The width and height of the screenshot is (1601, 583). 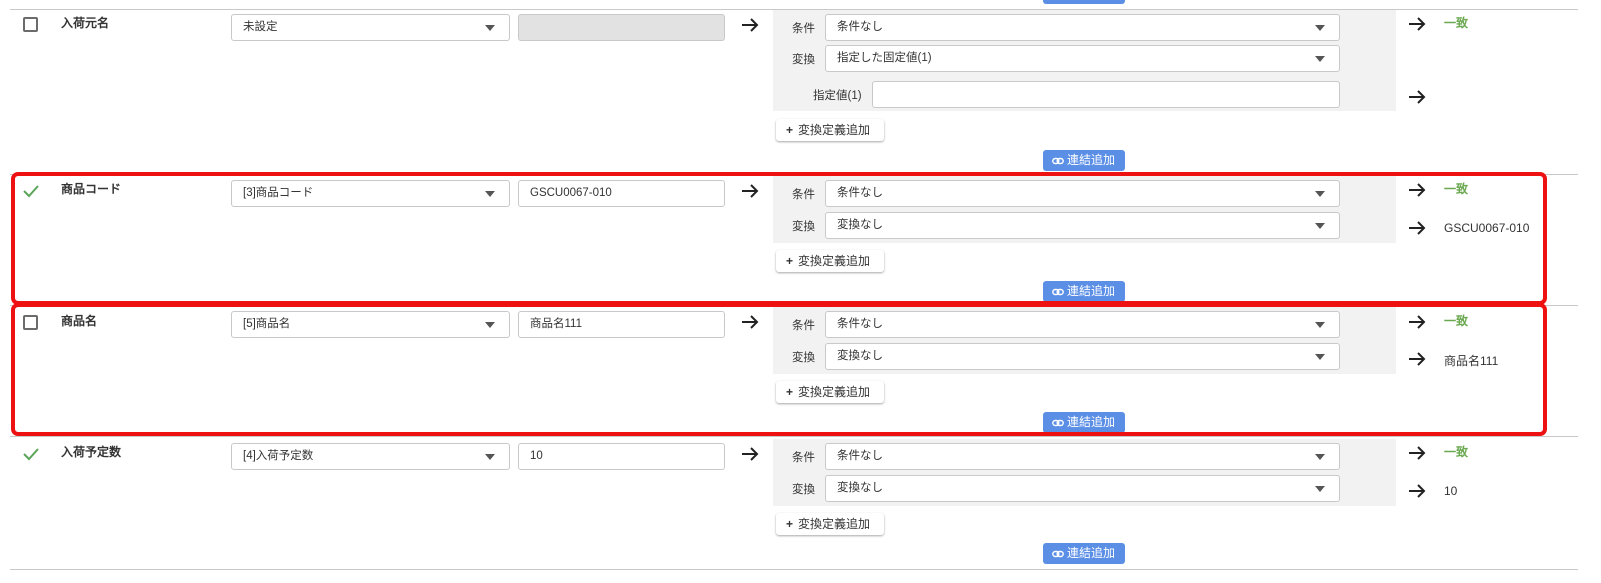 What do you see at coordinates (860, 488) in the screenshot?
I see `convert-value: 変換なし` at bounding box center [860, 488].